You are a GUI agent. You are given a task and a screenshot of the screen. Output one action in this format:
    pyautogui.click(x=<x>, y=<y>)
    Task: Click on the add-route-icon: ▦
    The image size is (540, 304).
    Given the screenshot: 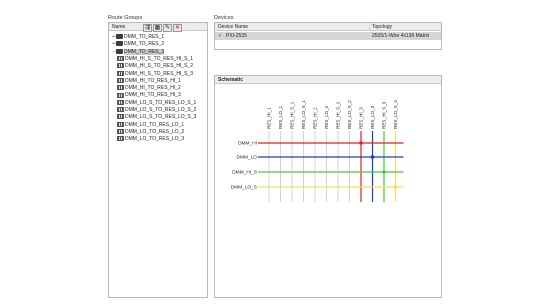 What is the action you would take?
    pyautogui.click(x=157, y=28)
    